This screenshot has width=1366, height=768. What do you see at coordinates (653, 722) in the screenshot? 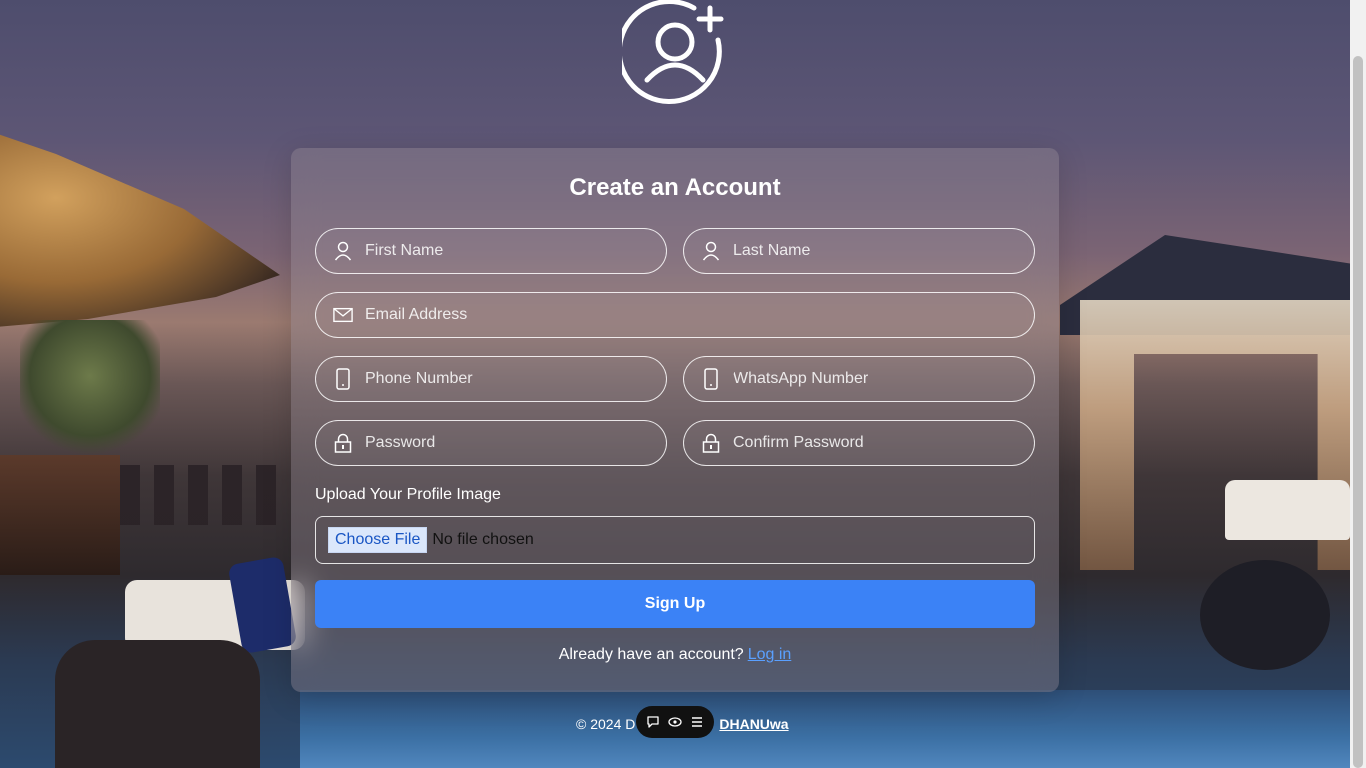
I see `chat-icon` at bounding box center [653, 722].